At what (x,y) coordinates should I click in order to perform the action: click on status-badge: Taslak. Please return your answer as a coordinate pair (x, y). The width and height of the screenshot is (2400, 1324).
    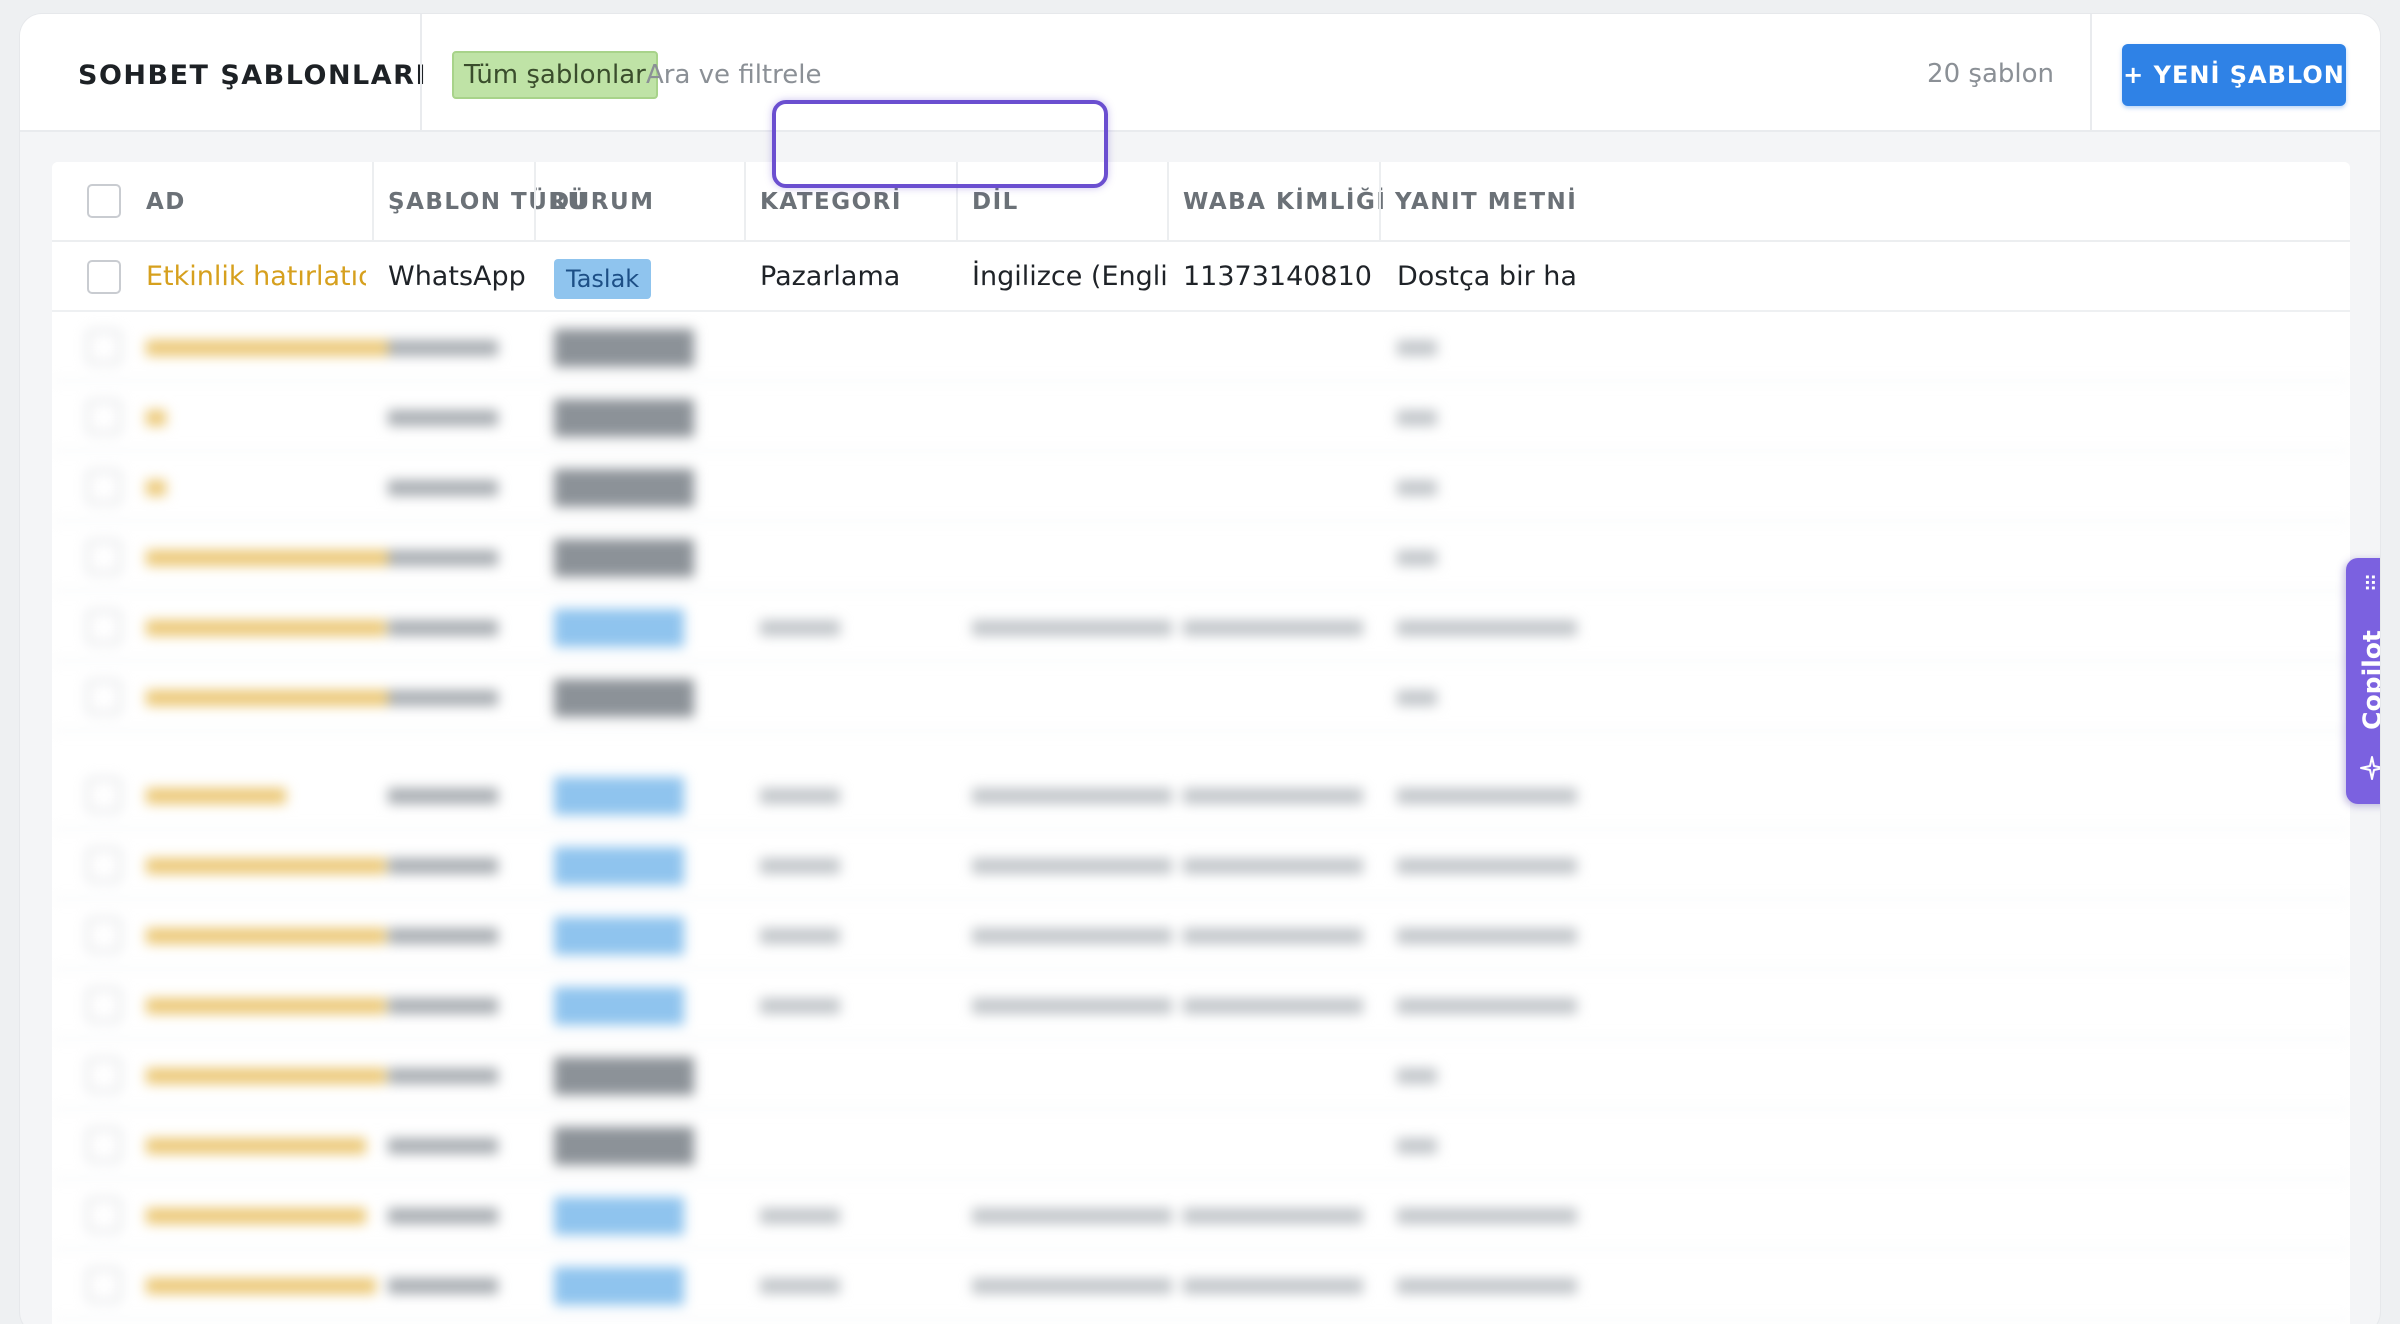
    Looking at the image, I should click on (603, 279).